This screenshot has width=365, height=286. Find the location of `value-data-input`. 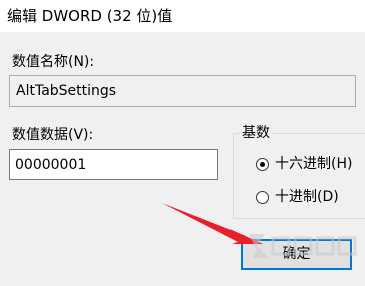

value-data-input is located at coordinates (113, 164).